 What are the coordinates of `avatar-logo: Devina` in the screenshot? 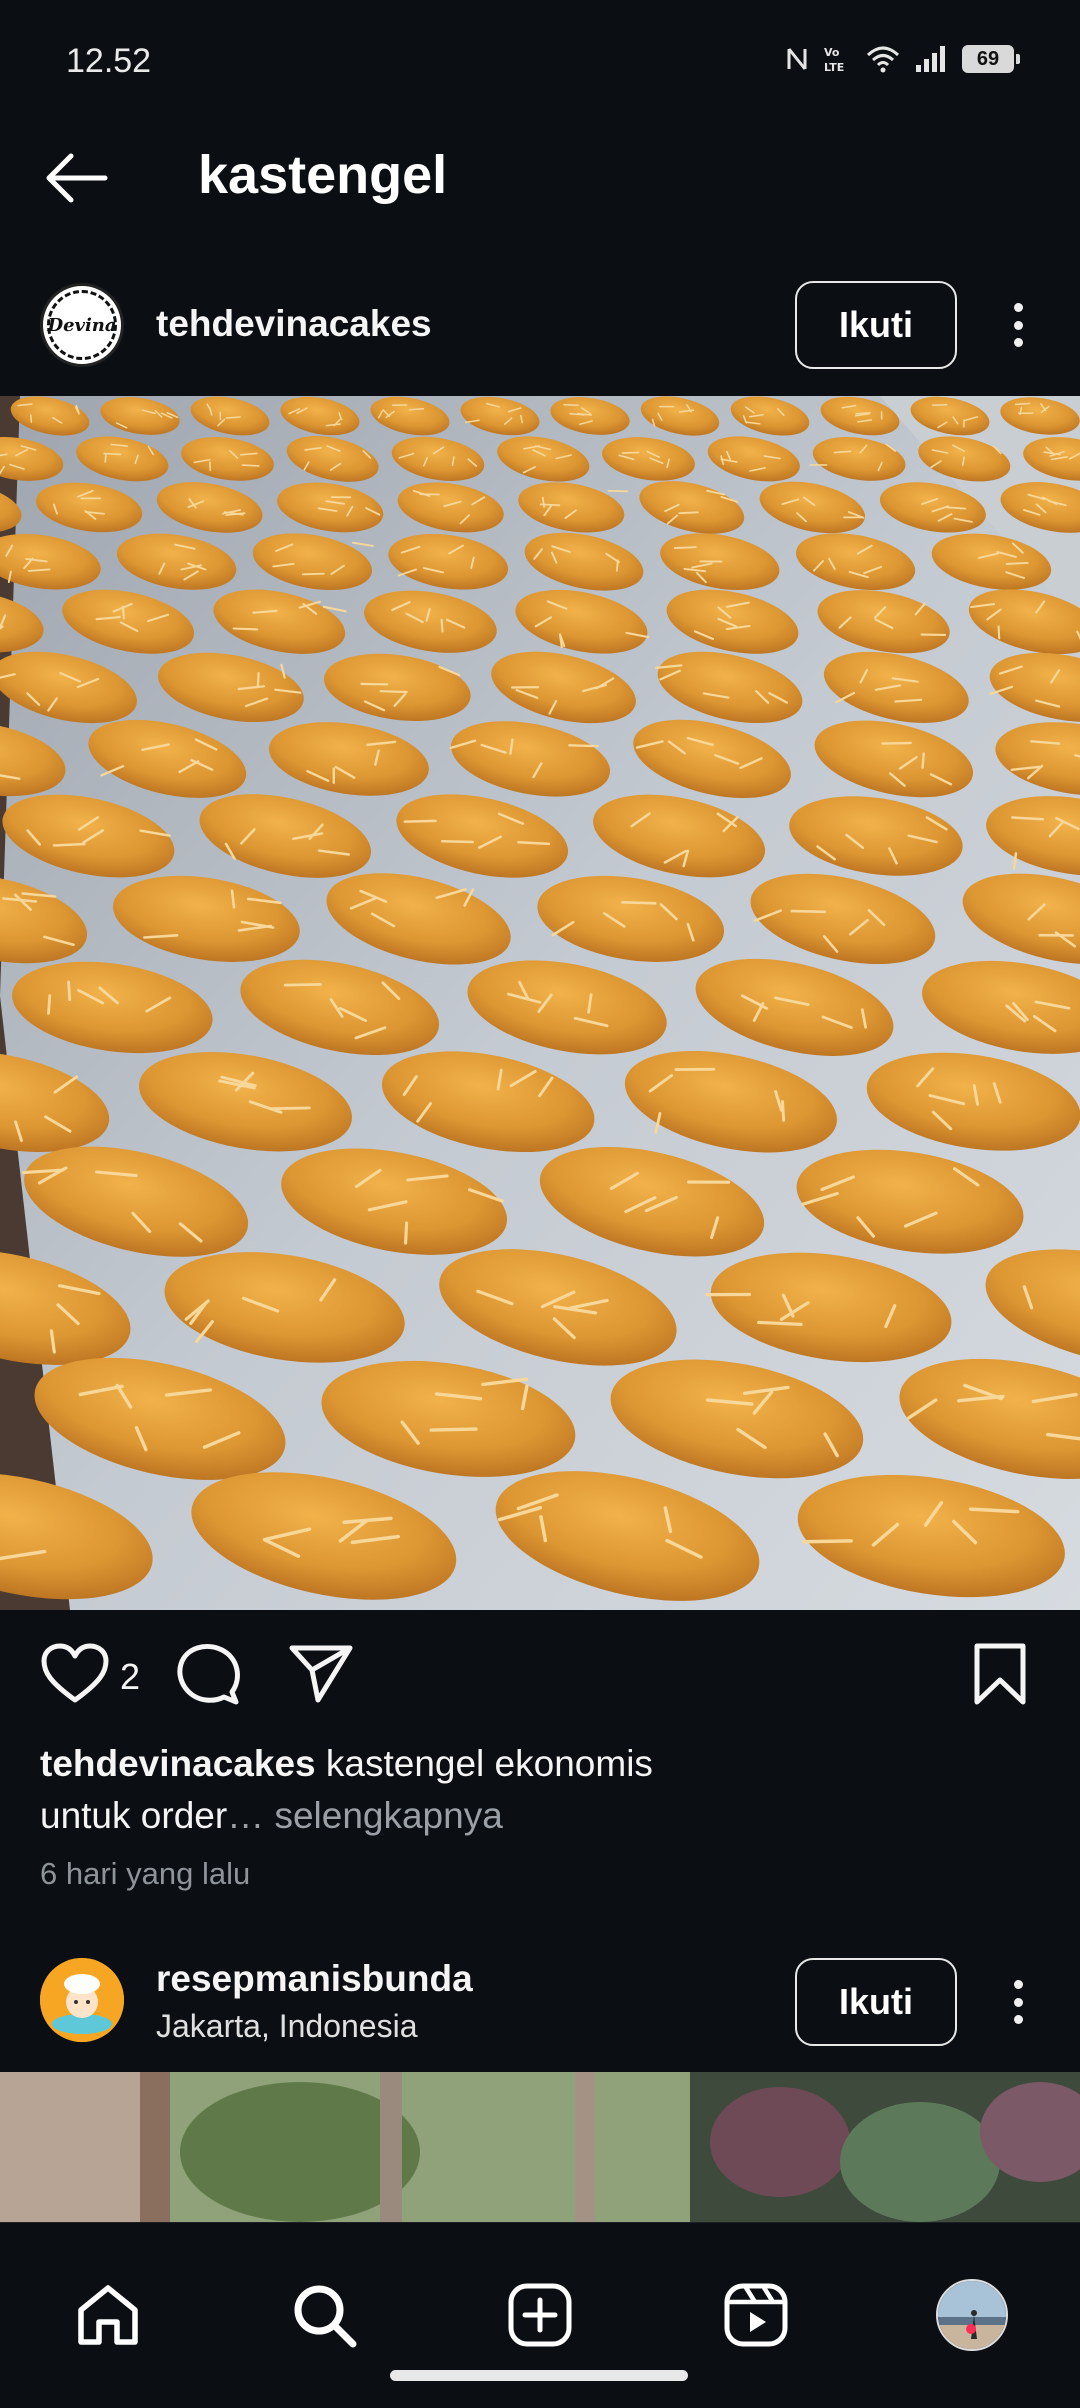 It's located at (82, 325).